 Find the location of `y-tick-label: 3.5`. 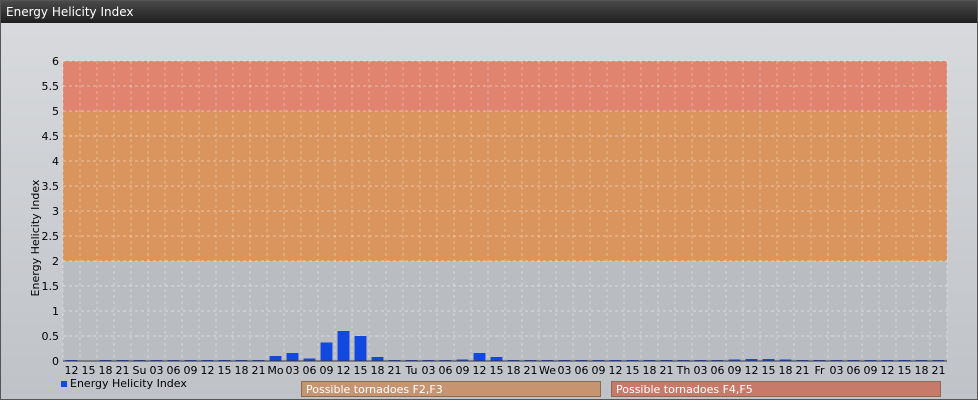

y-tick-label: 3.5 is located at coordinates (51, 186).